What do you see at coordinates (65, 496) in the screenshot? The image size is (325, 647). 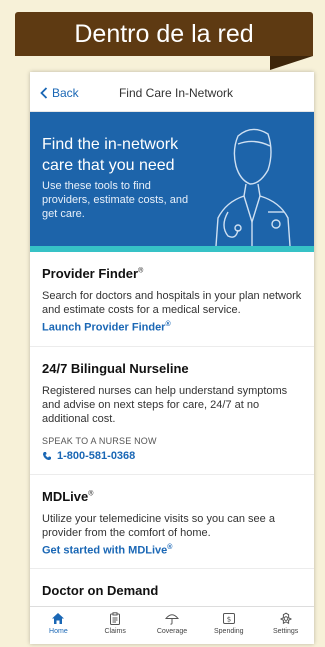 I see `section-title-text: MDLive` at bounding box center [65, 496].